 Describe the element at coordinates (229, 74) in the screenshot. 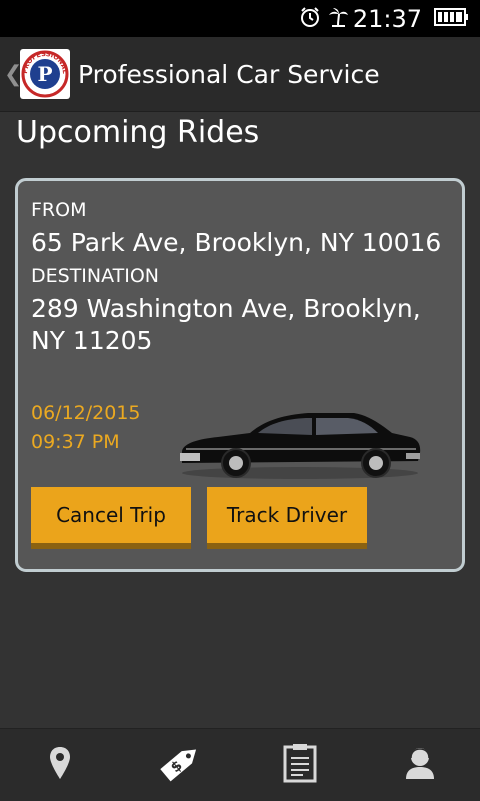

I see `app-title: Professional Car Service` at that location.